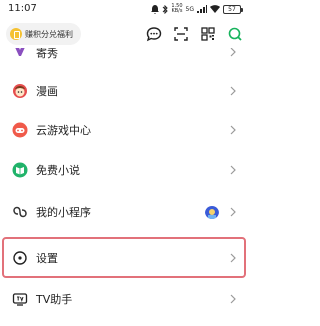  I want to click on battery-icon: 57, so click(233, 9).